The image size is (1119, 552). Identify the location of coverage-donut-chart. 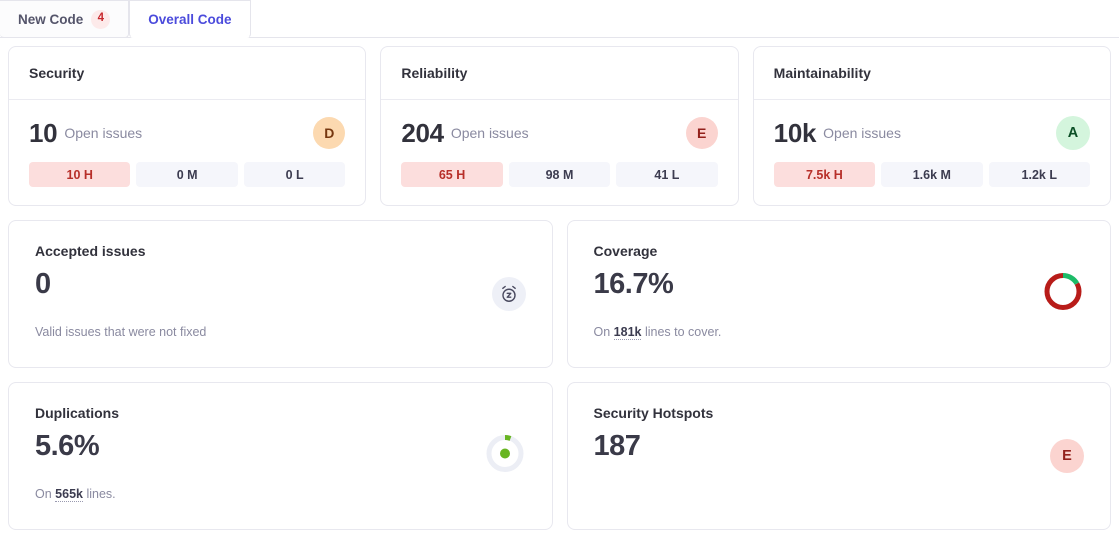
(1063, 291).